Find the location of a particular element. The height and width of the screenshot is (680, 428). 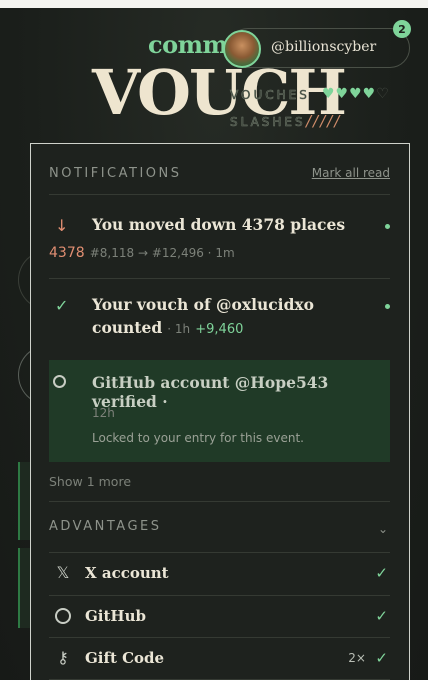

notification-title: GitHub account @Hope543 verified · is located at coordinates (210, 392).